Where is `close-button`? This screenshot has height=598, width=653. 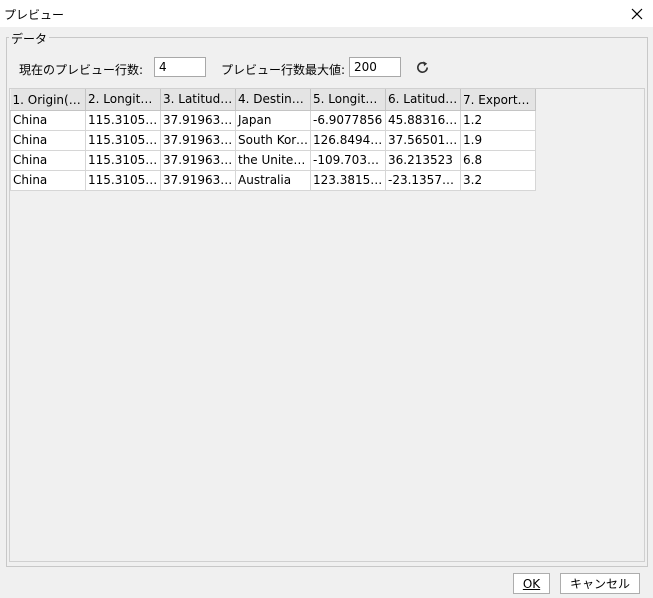
close-button is located at coordinates (637, 13).